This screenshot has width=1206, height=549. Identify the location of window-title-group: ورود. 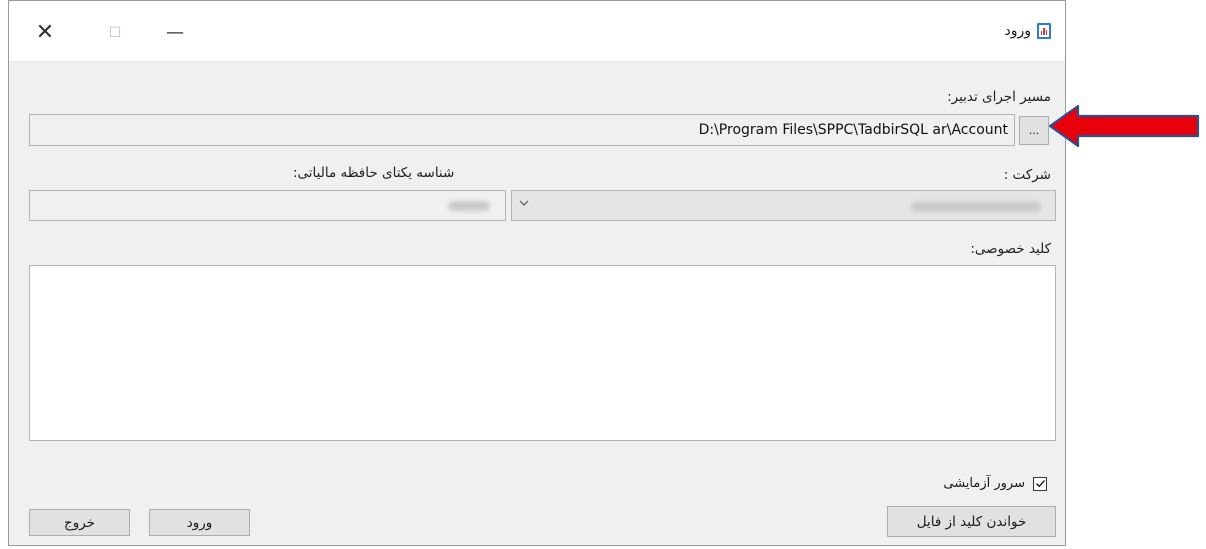
(1027, 31).